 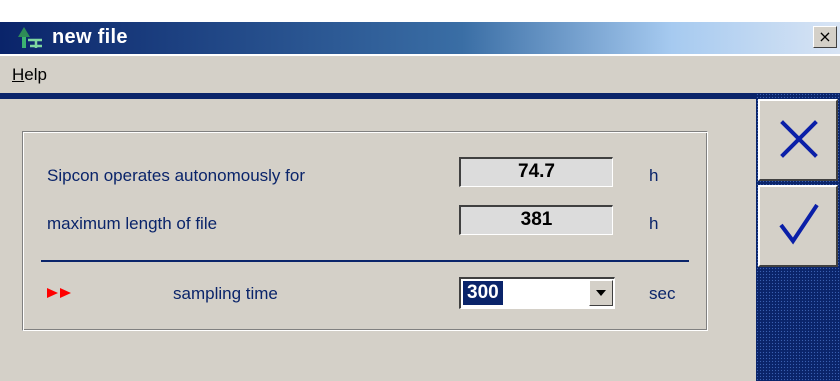 What do you see at coordinates (59, 293) in the screenshot?
I see `double-arrow-right-icon` at bounding box center [59, 293].